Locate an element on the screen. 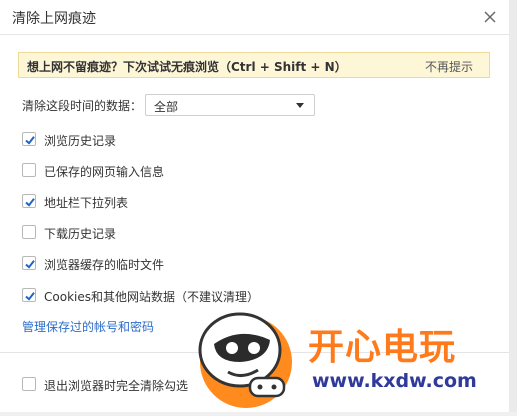 This screenshot has height=416, width=517. dialog-titlebar: 清除上网痕迹 is located at coordinates (254, 17).